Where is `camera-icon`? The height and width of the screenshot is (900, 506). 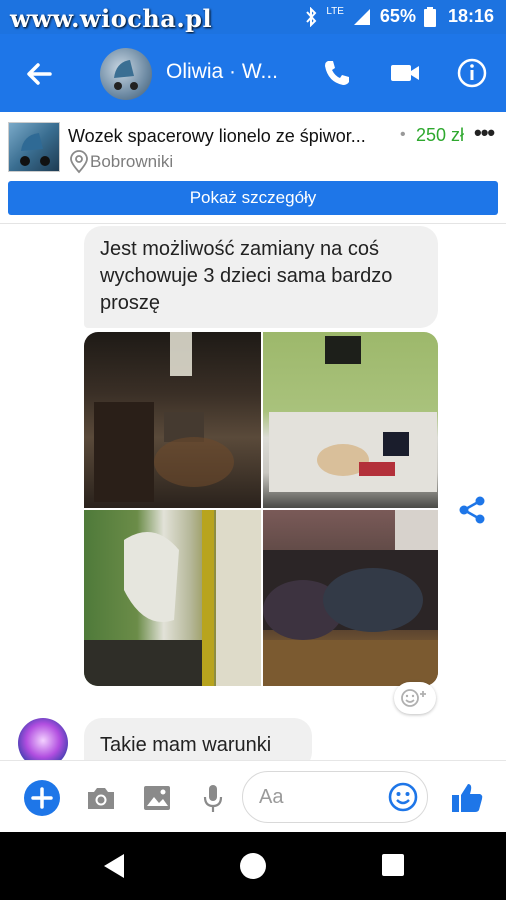
camera-icon is located at coordinates (101, 798).